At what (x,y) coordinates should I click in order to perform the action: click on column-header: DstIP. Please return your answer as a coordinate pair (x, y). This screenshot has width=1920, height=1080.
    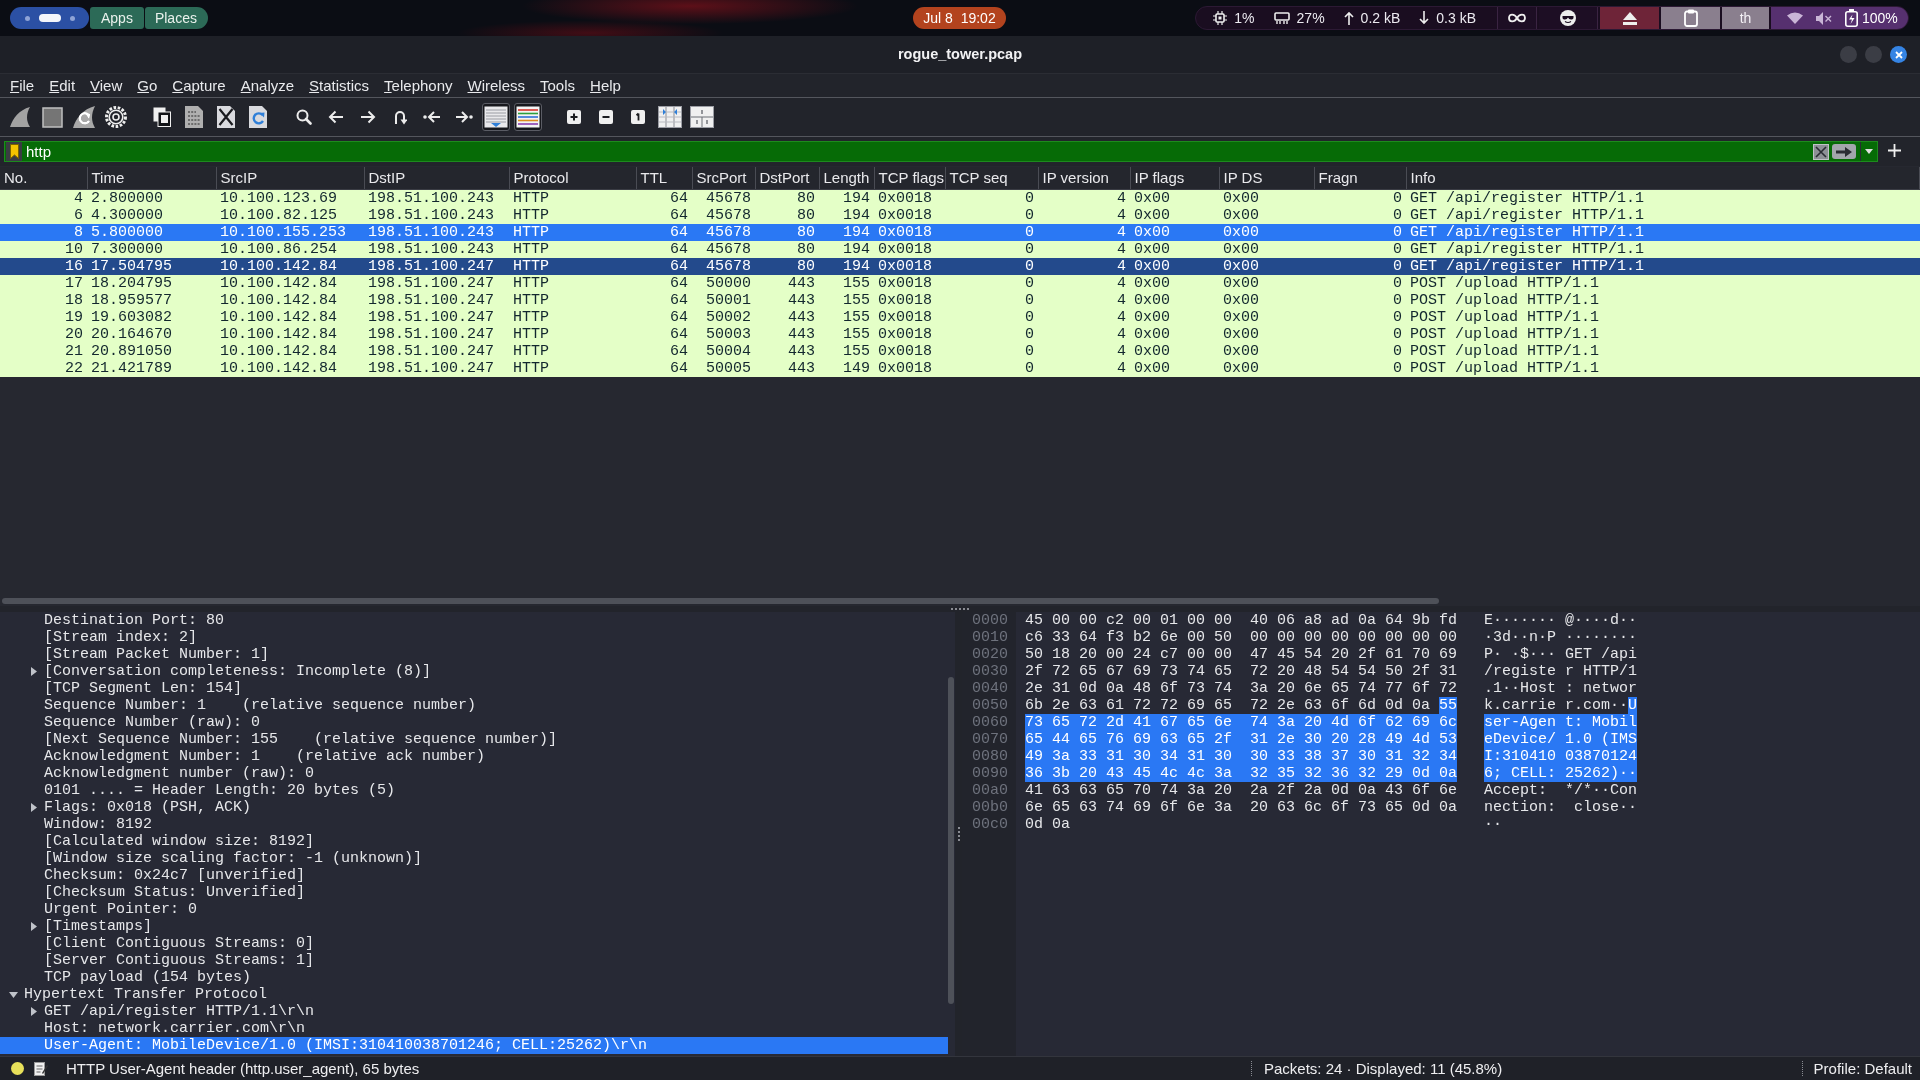
    Looking at the image, I should click on (436, 178).